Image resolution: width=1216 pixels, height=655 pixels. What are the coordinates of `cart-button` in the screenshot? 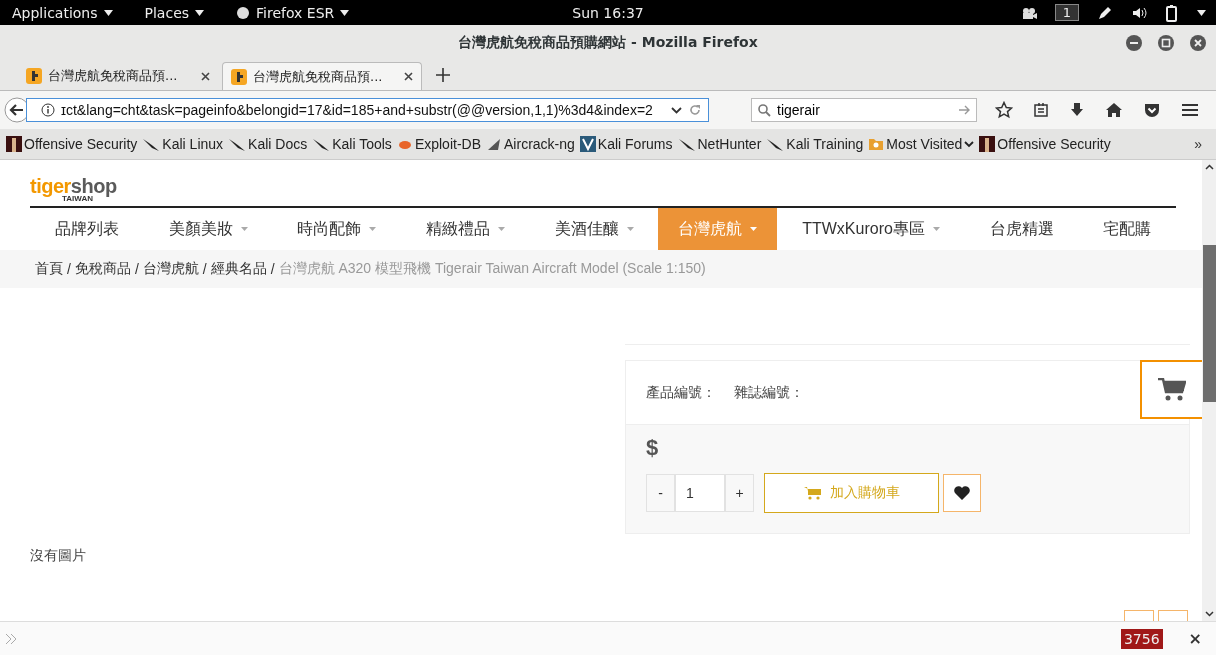 It's located at (1171, 389).